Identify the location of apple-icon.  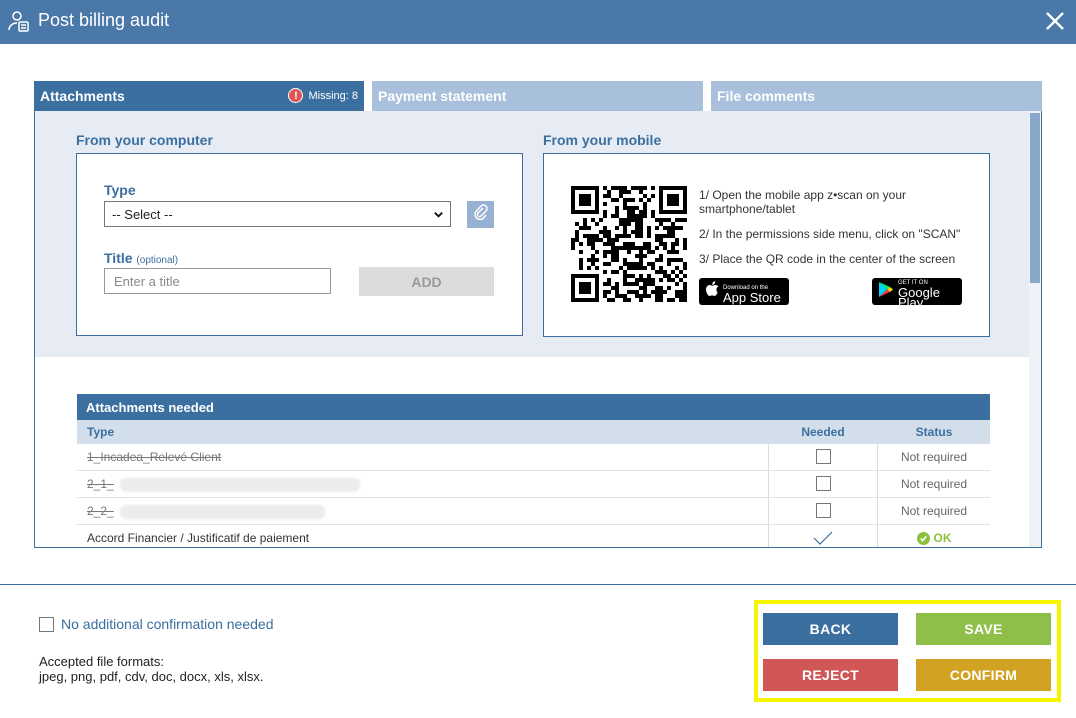
(712, 291).